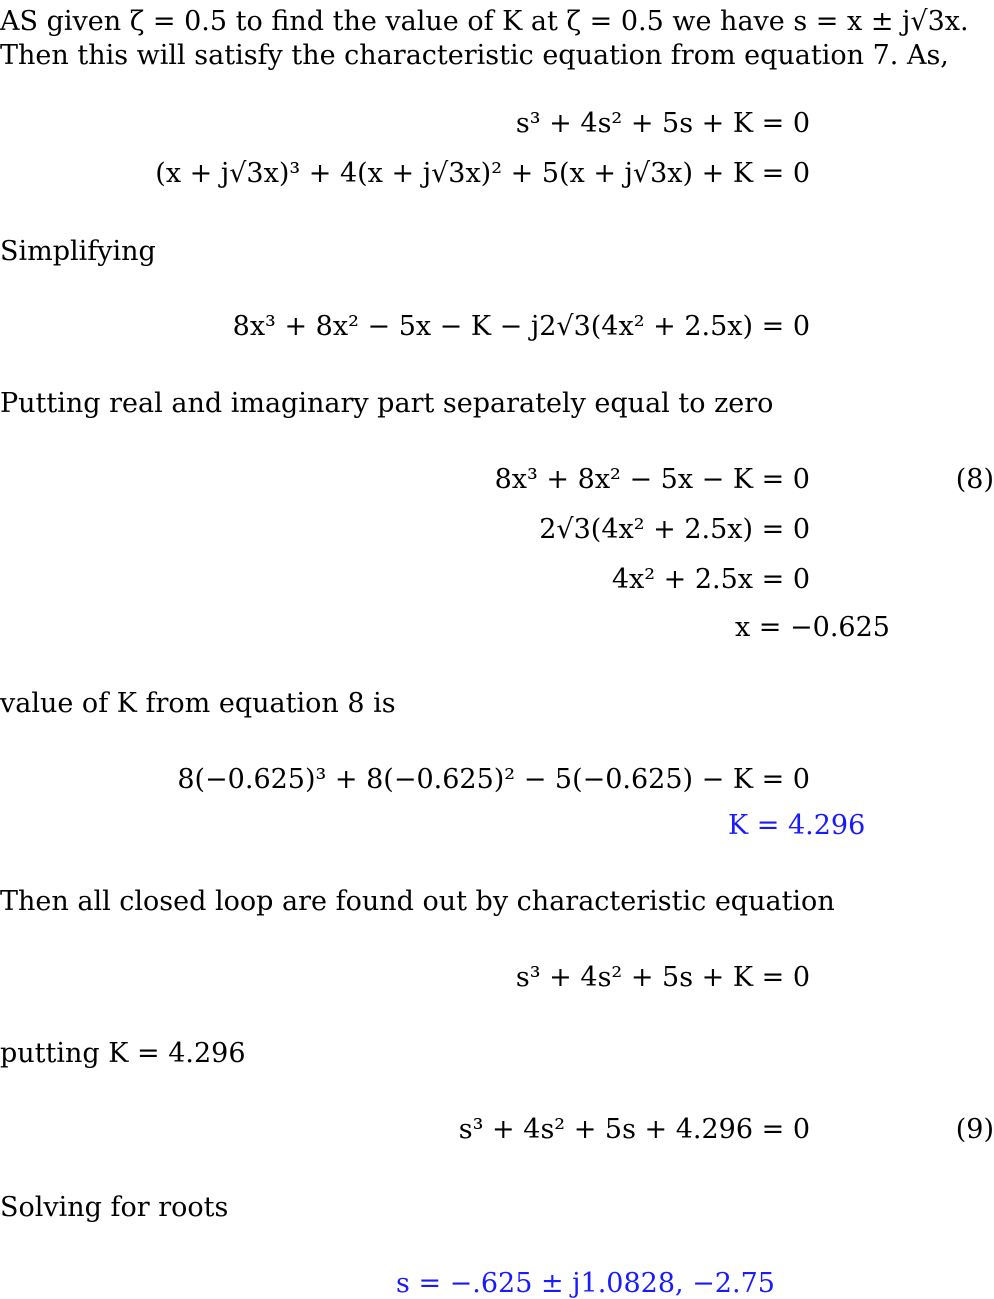 This screenshot has width=994, height=1299. Describe the element at coordinates (662, 123) in the screenshot. I see `characteristic-equation: s³ + 4s² + 5s + K = 0` at that location.